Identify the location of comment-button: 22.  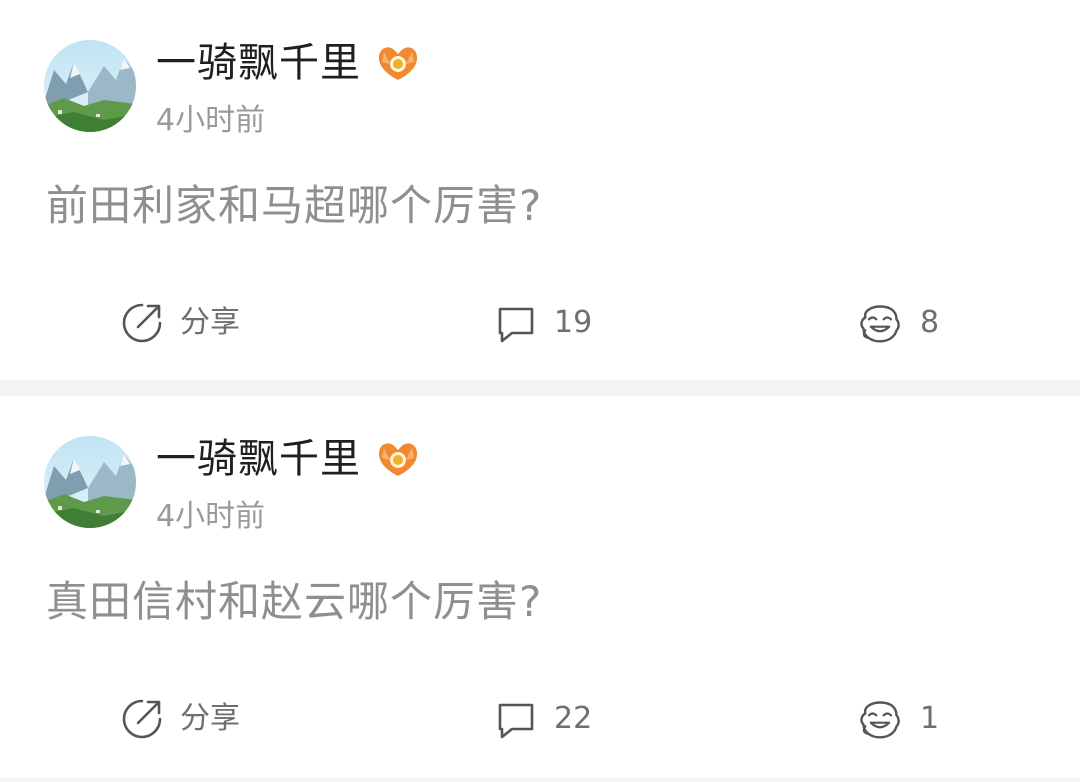
(543, 719).